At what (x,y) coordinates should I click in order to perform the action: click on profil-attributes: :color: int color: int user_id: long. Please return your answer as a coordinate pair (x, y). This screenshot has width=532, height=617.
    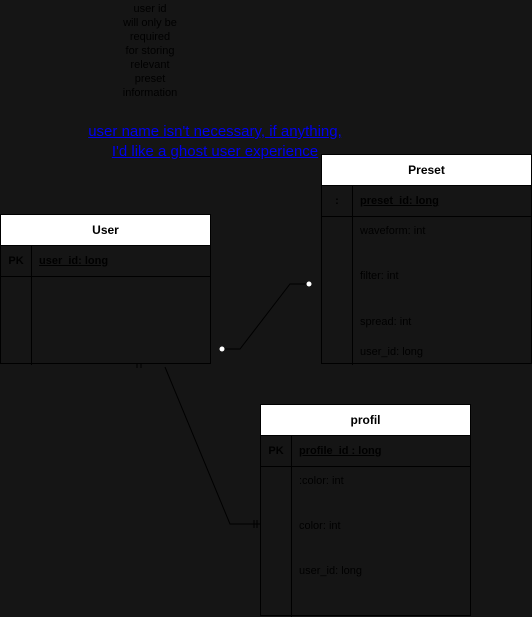
    Looking at the image, I should click on (365, 542).